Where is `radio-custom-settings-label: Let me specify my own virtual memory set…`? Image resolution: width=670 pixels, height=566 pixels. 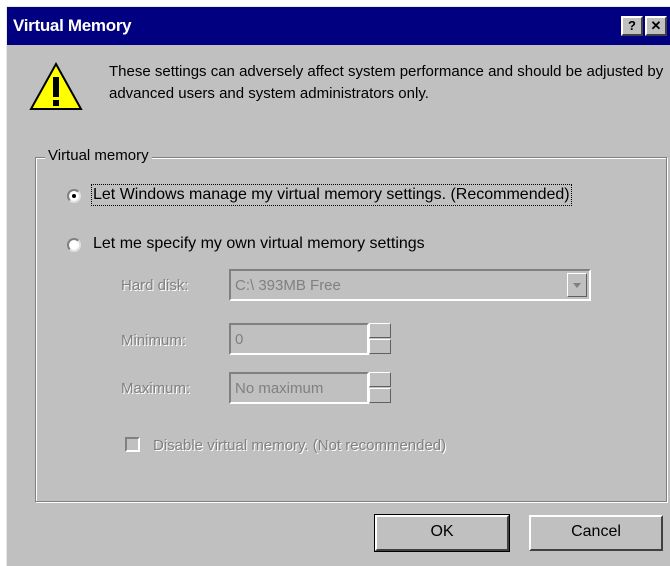 radio-custom-settings-label: Let me specify my own virtual memory set… is located at coordinates (259, 244).